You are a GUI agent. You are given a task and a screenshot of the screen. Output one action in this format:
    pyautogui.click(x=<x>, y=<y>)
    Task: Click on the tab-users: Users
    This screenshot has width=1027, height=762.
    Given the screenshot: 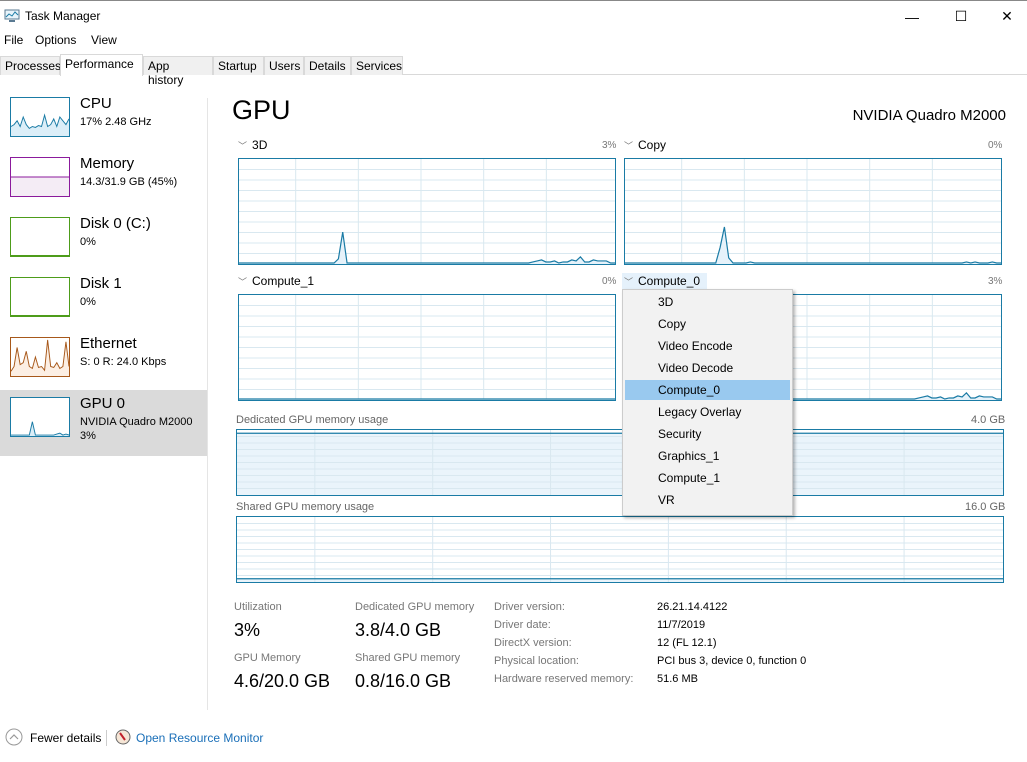 What is the action you would take?
    pyautogui.click(x=284, y=65)
    